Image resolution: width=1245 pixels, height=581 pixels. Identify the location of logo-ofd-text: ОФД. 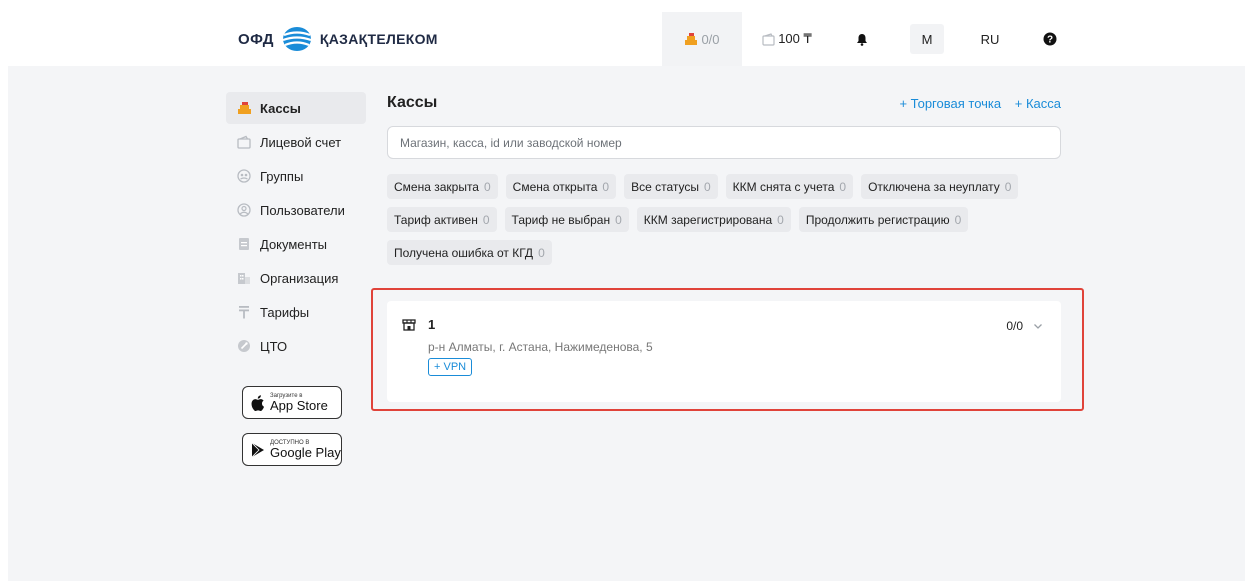
(256, 39).